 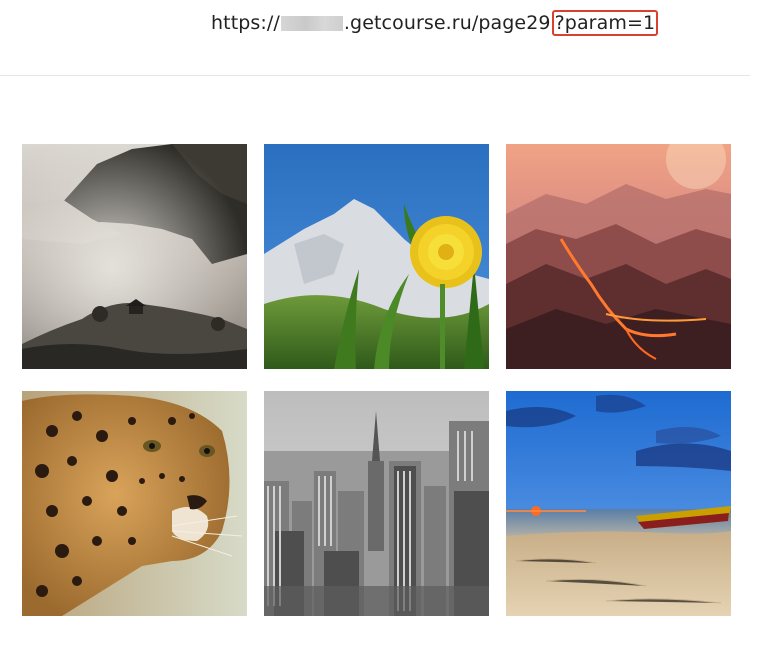 I want to click on page-url: https:// .getcourse.ru/page29 ?param=1, so click(x=435, y=23).